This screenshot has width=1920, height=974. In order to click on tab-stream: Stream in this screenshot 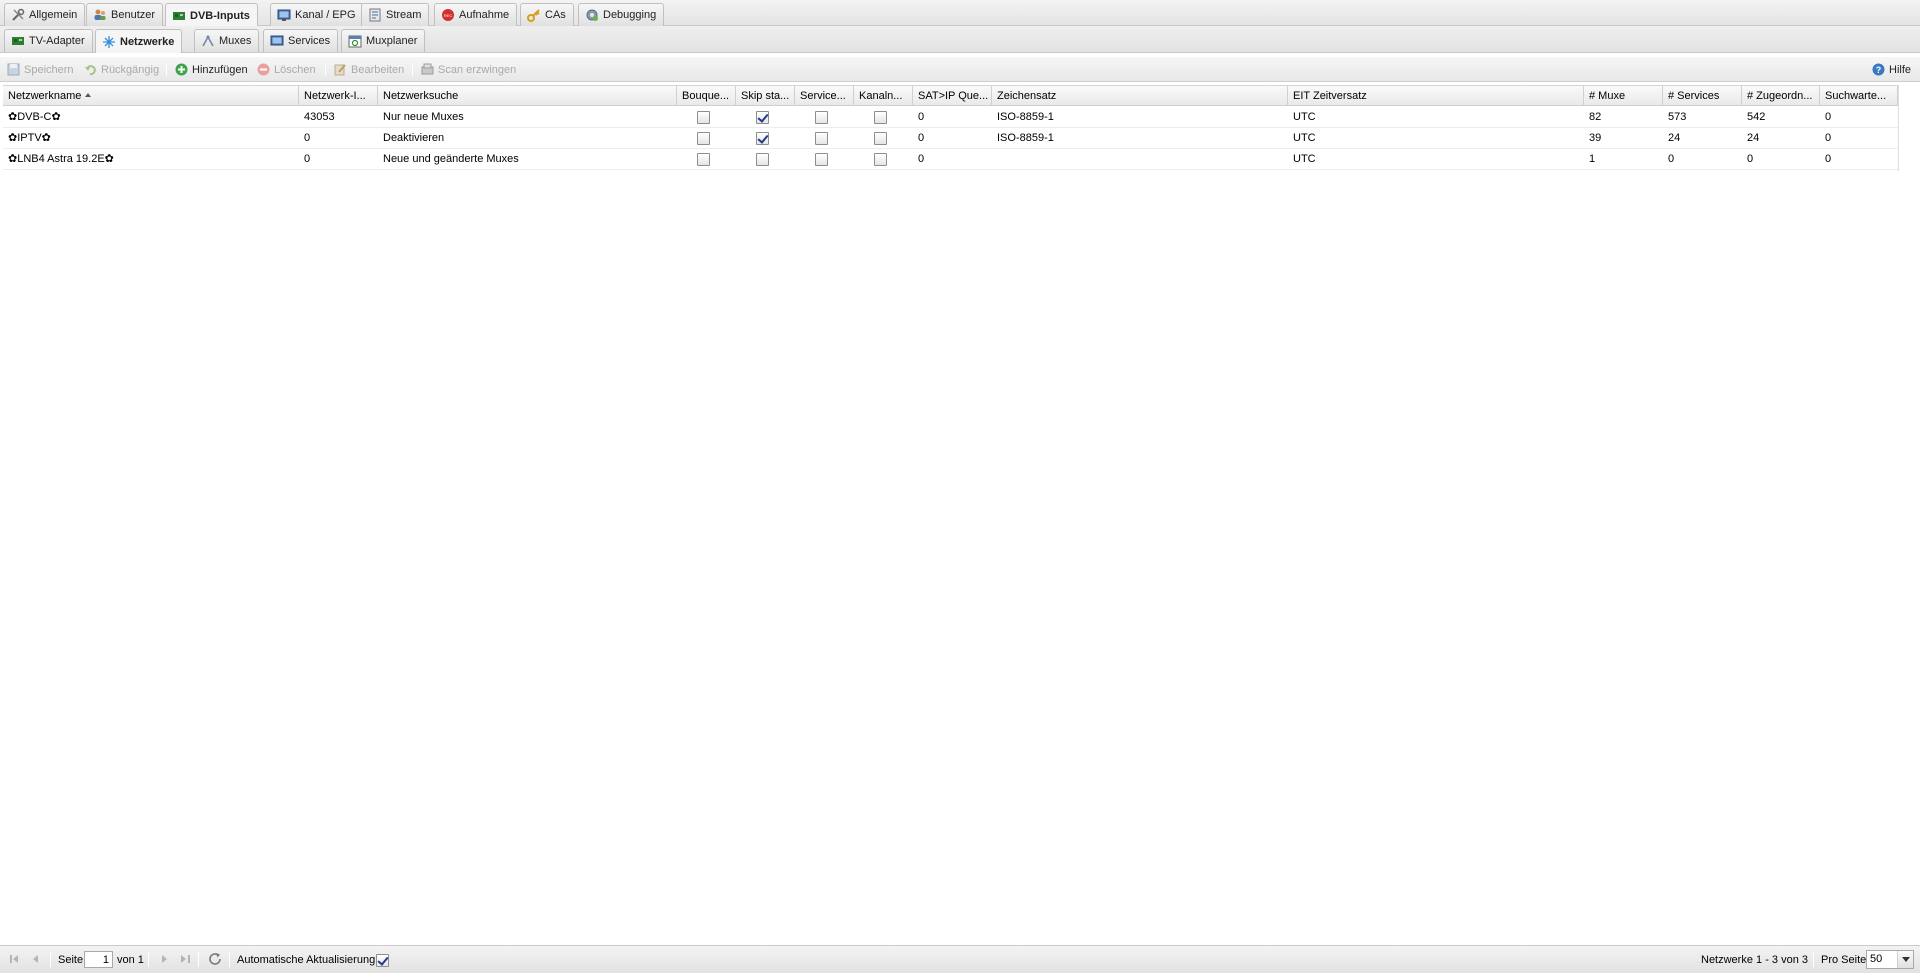, I will do `click(395, 14)`.